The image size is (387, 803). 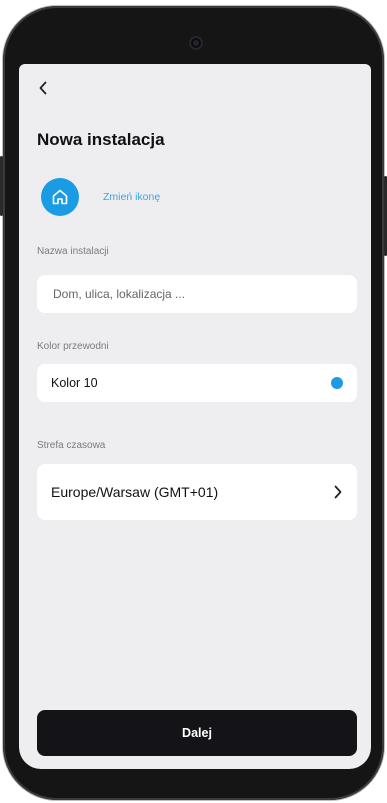 I want to click on page-title: Nowa instalacja, so click(x=101, y=139).